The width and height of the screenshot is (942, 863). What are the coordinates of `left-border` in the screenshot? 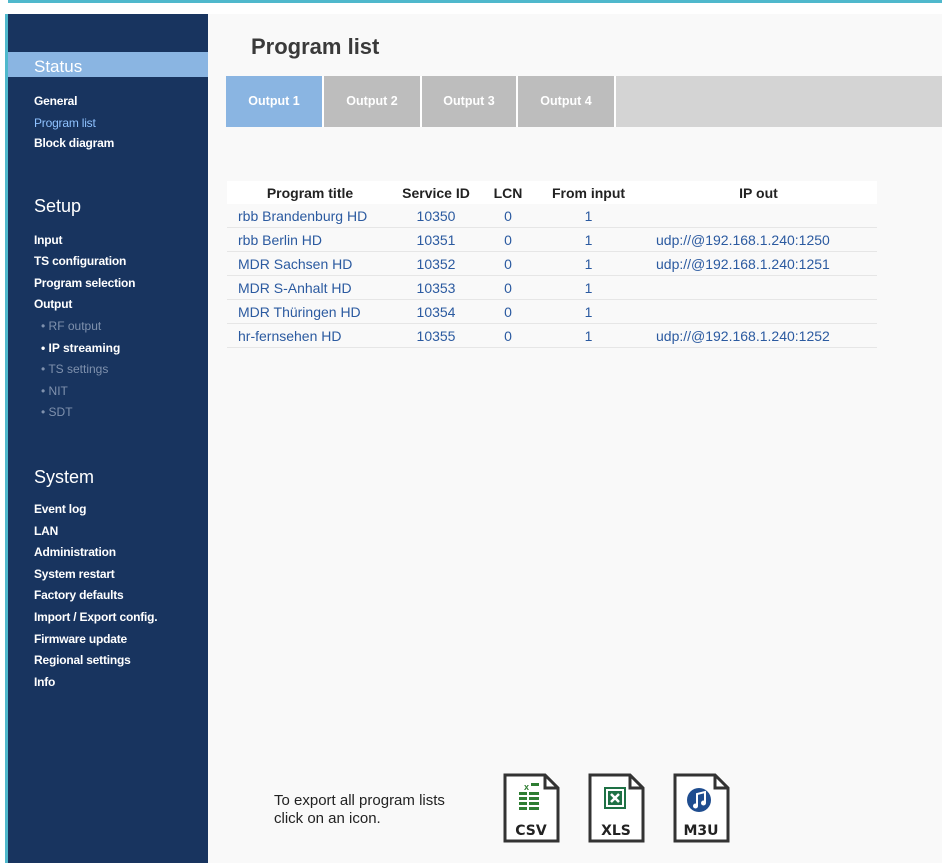 It's located at (4, 431).